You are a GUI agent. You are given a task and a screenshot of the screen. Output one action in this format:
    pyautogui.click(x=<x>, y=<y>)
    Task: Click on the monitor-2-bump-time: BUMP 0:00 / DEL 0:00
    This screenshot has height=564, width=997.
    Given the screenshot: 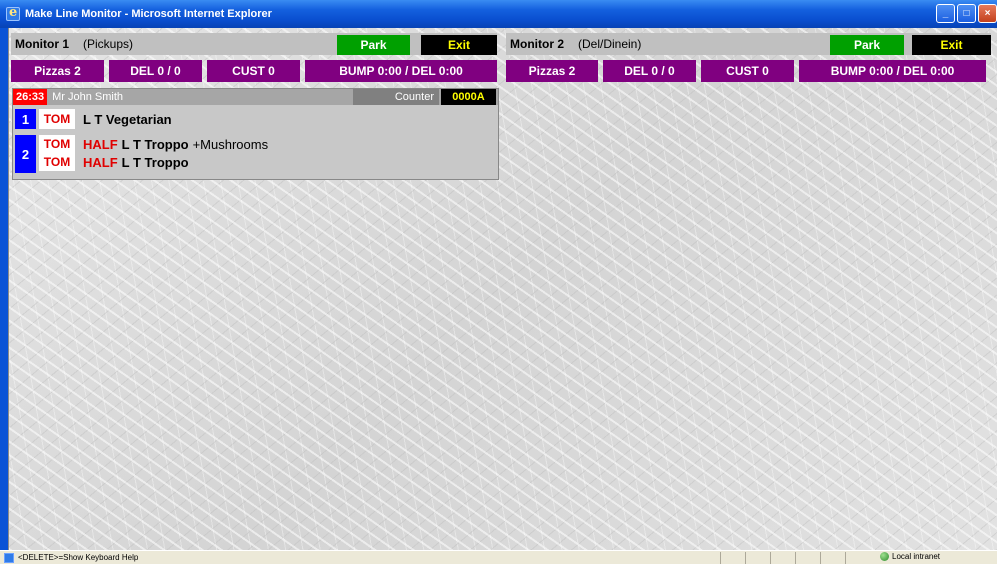 What is the action you would take?
    pyautogui.click(x=892, y=71)
    